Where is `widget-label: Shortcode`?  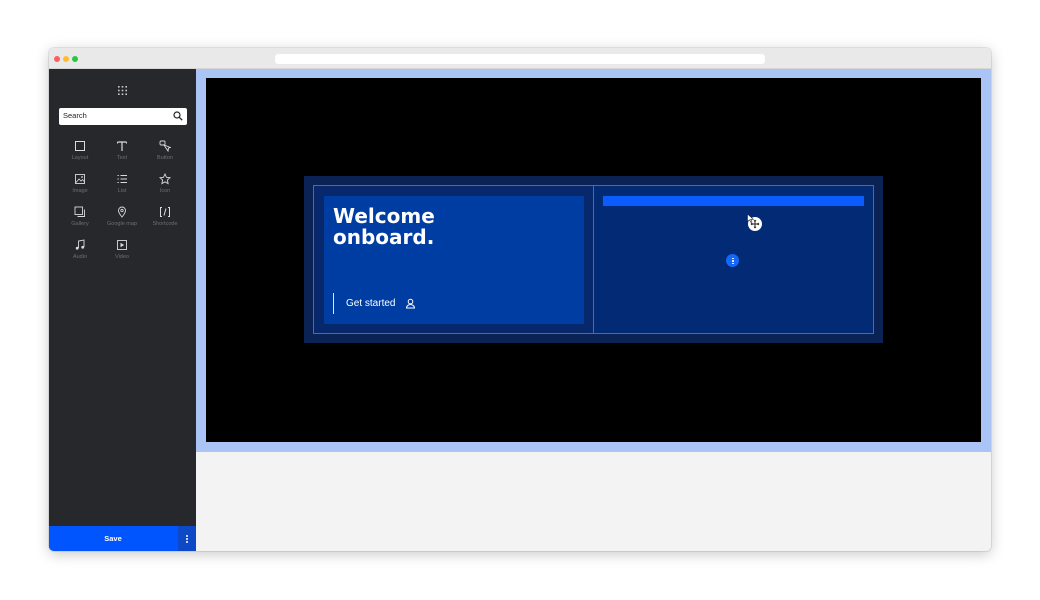 widget-label: Shortcode is located at coordinates (165, 224).